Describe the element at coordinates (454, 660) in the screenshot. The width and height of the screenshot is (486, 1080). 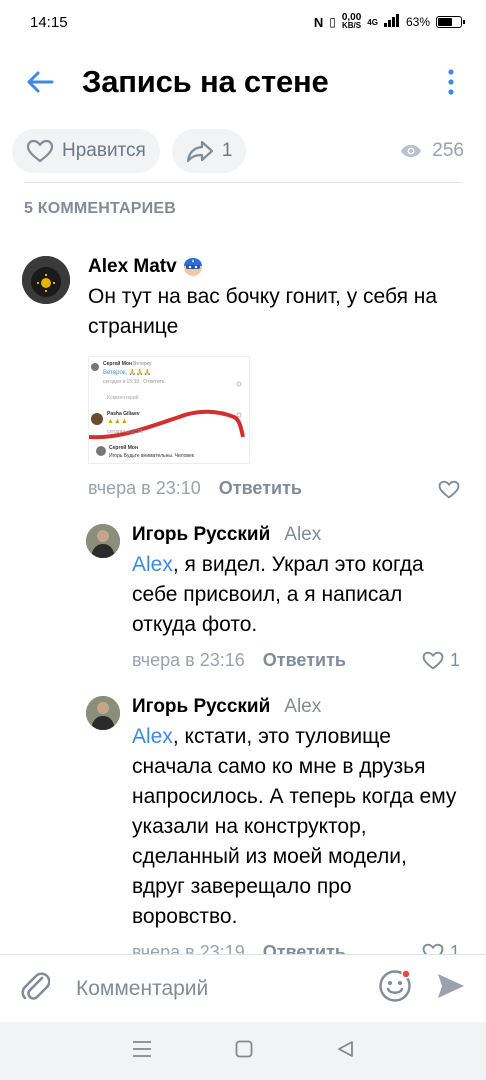
I see `like-count: 1` at that location.